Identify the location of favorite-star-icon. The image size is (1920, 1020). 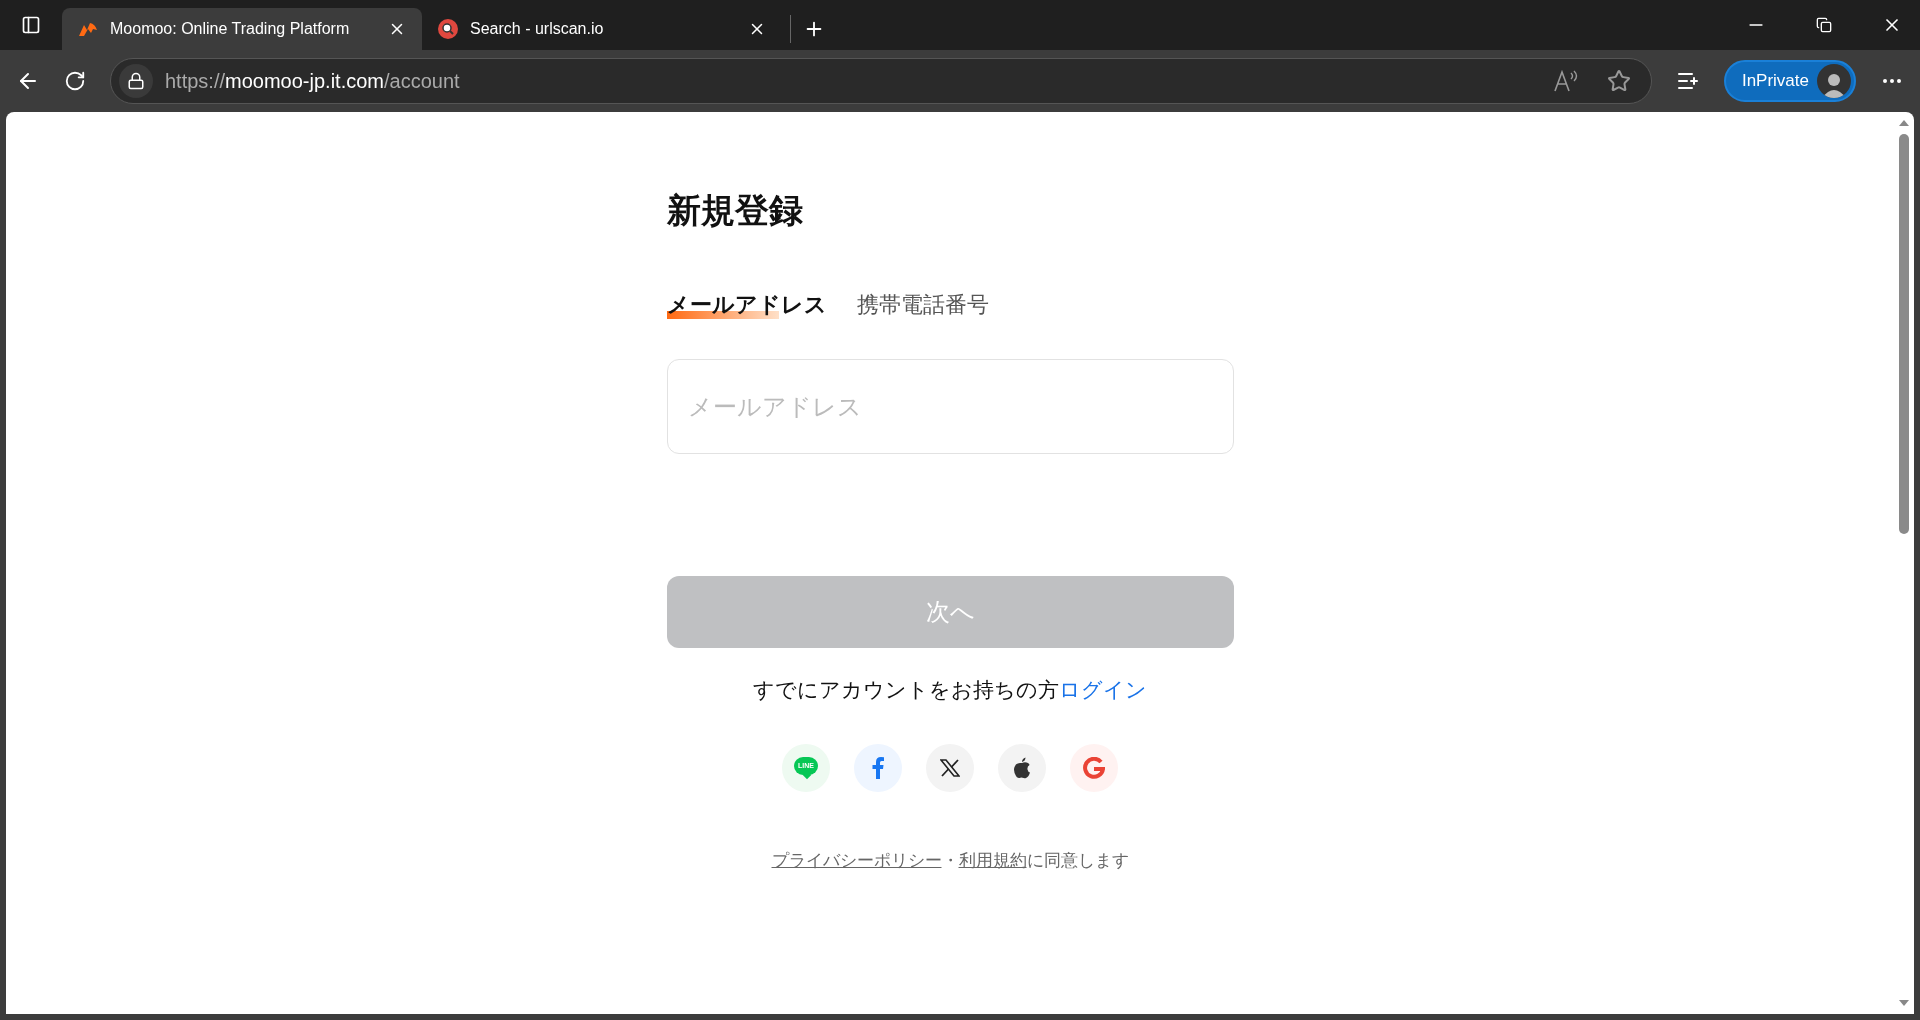
(1618, 81).